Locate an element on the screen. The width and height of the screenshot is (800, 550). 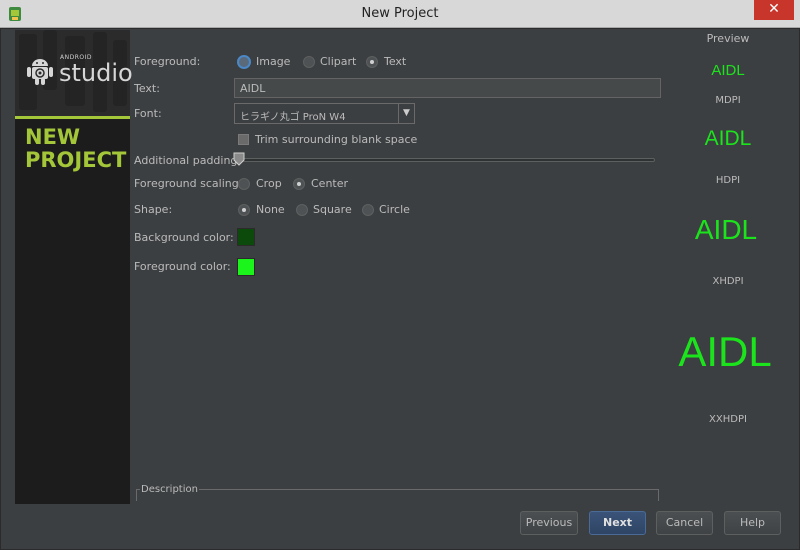
foreground-clipart-label: Clipart is located at coordinates (338, 61).